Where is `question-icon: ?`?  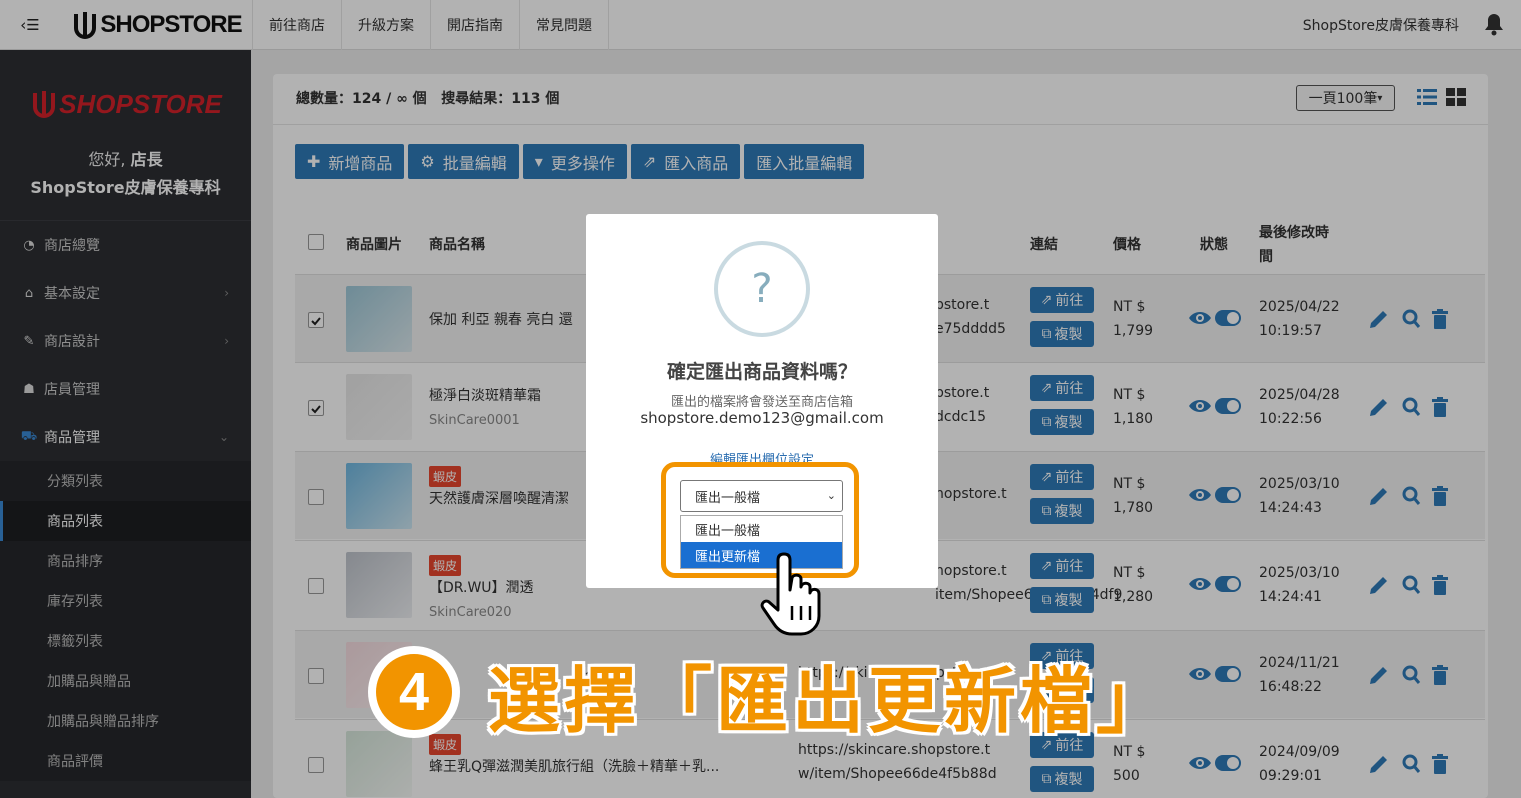 question-icon: ? is located at coordinates (762, 289).